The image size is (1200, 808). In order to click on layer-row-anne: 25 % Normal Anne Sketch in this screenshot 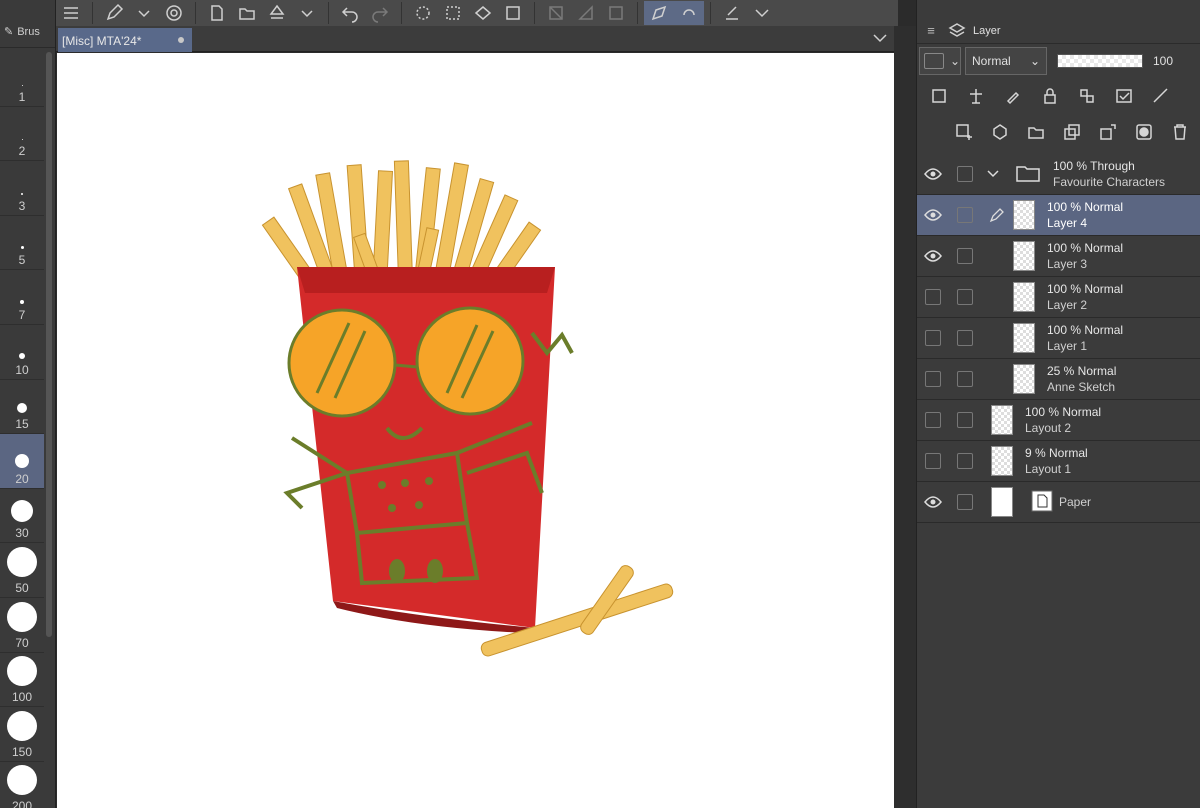, I will do `click(1058, 379)`.